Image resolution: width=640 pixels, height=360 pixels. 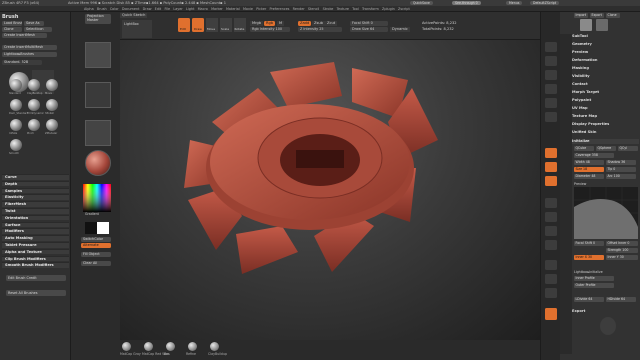 What do you see at coordinates (240, 25) in the screenshot?
I see `rotate-mode-button: Rotate` at bounding box center [240, 25].